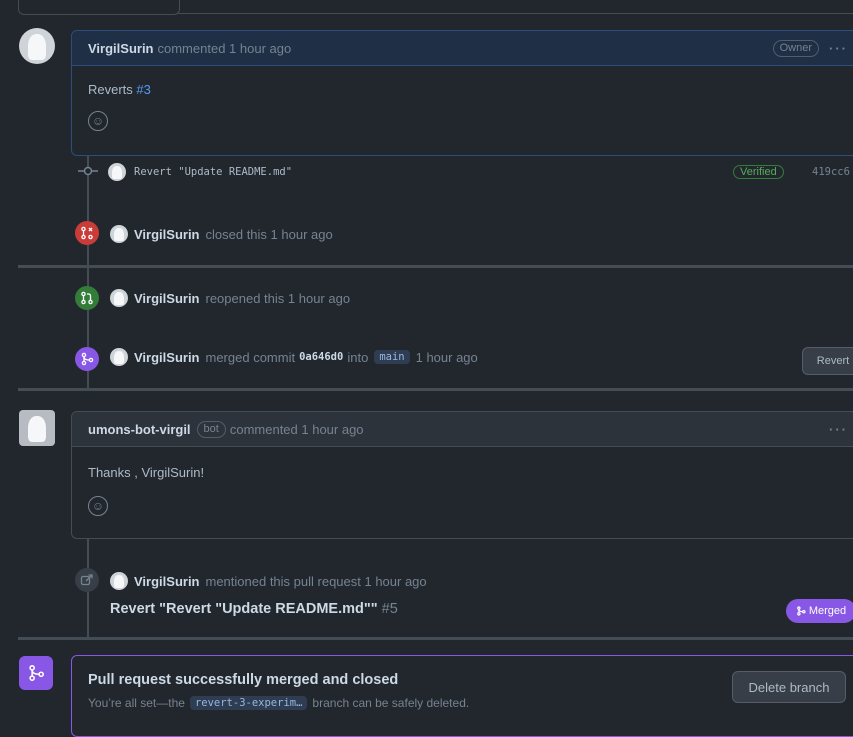  What do you see at coordinates (827, 611) in the screenshot?
I see `merged-status-label: Merged` at bounding box center [827, 611].